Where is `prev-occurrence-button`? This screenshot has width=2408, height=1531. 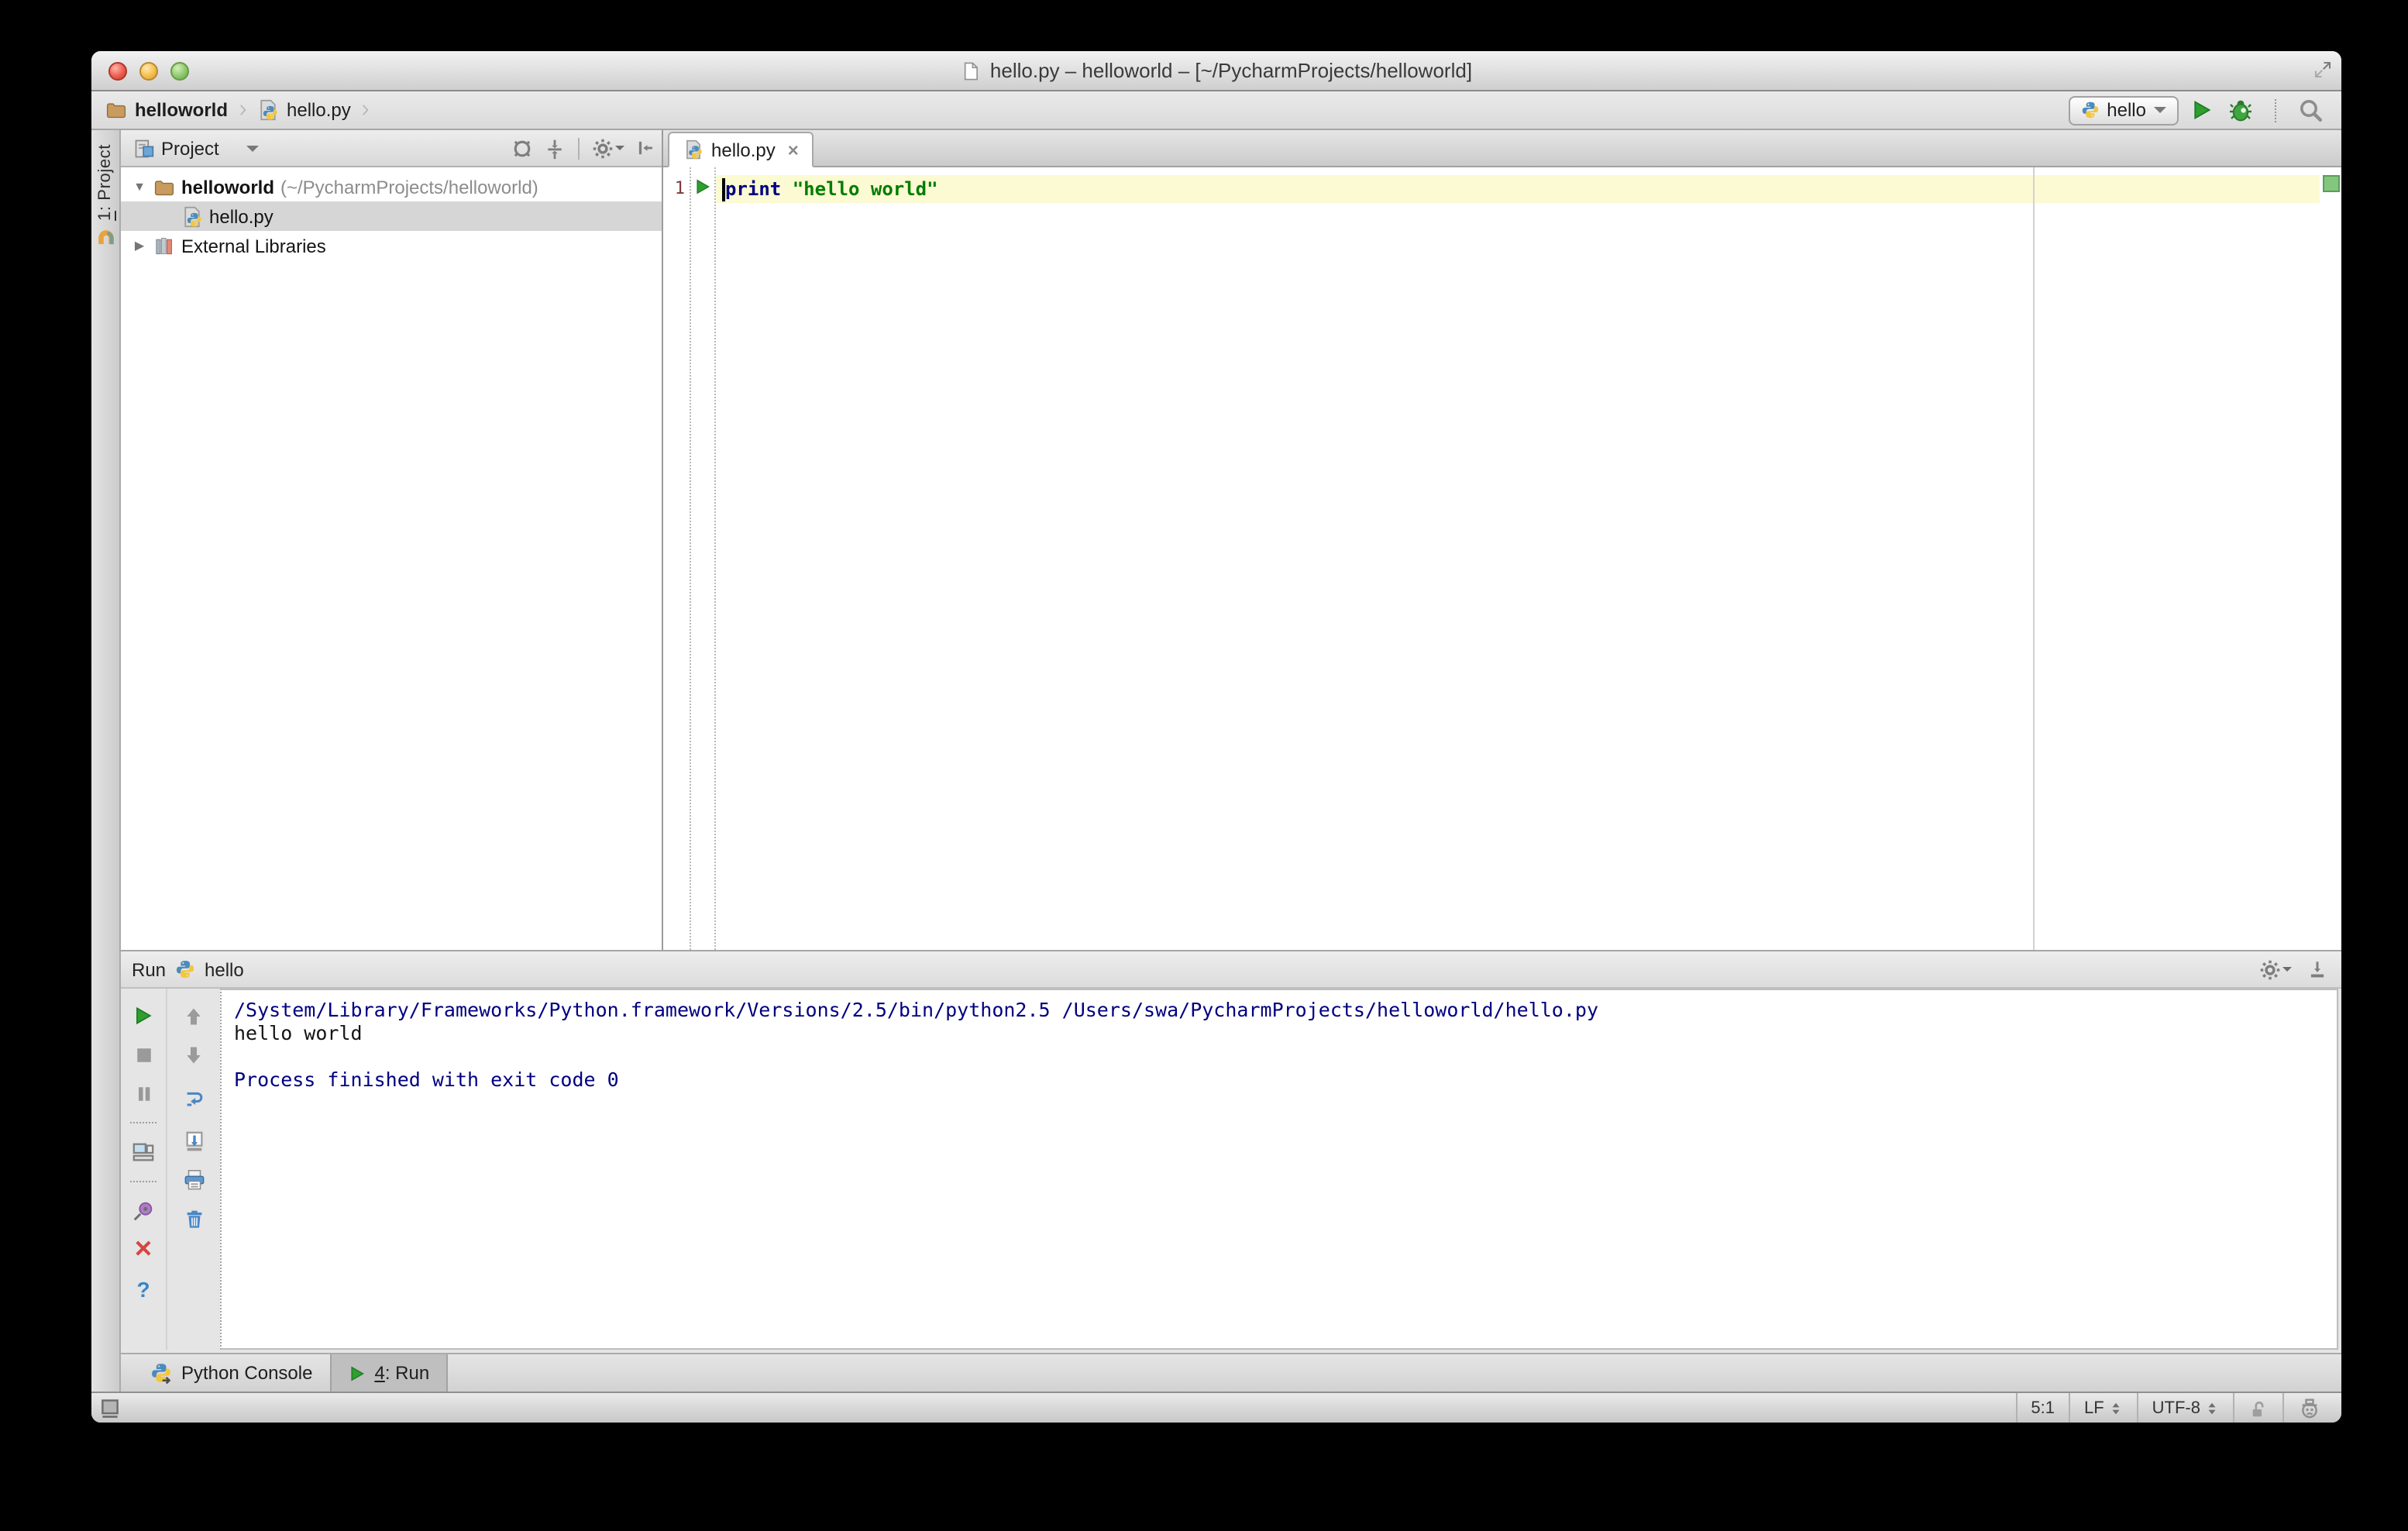 prev-occurrence-button is located at coordinates (194, 1016).